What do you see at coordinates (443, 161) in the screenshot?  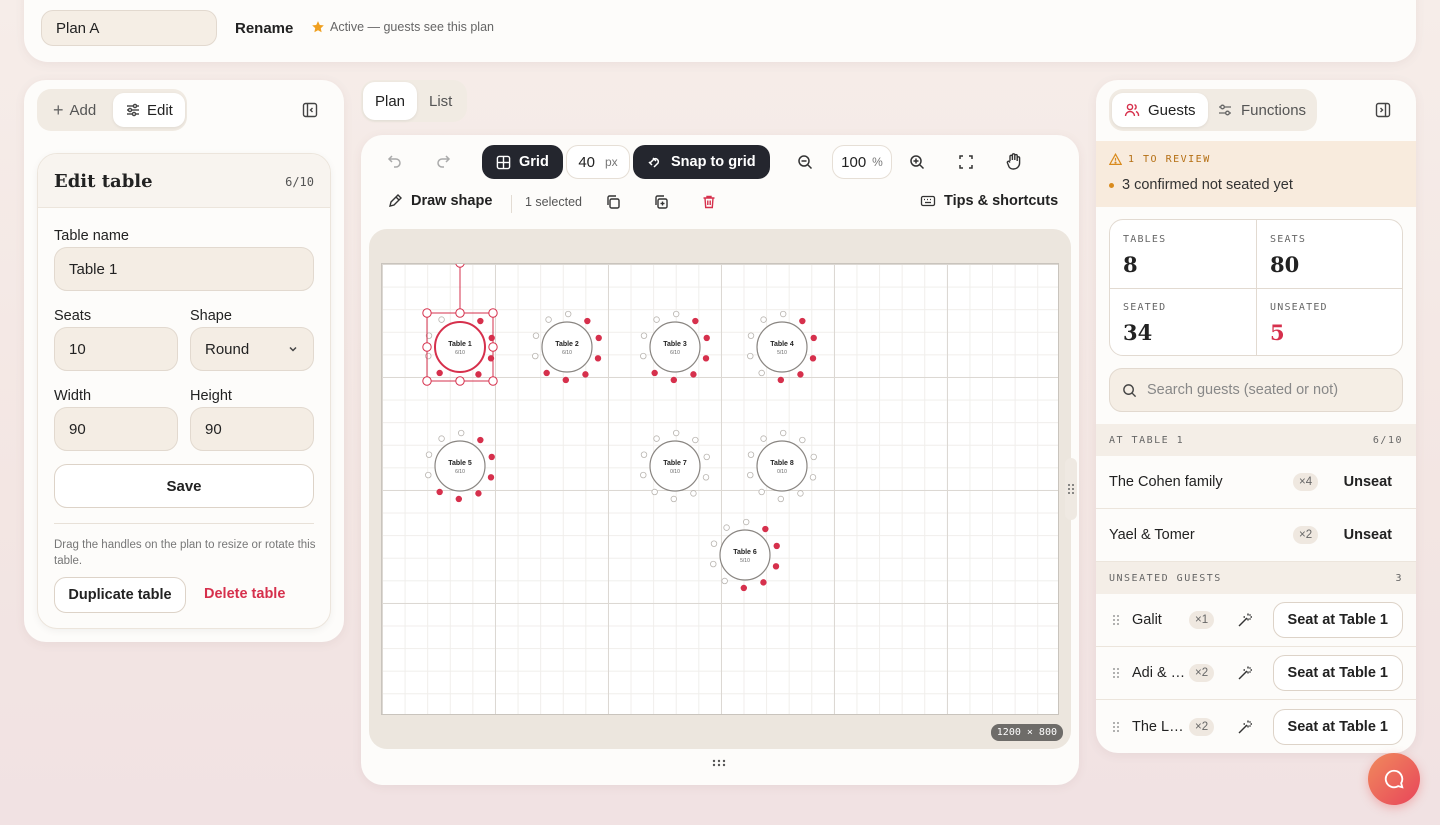 I see `redo-icon` at bounding box center [443, 161].